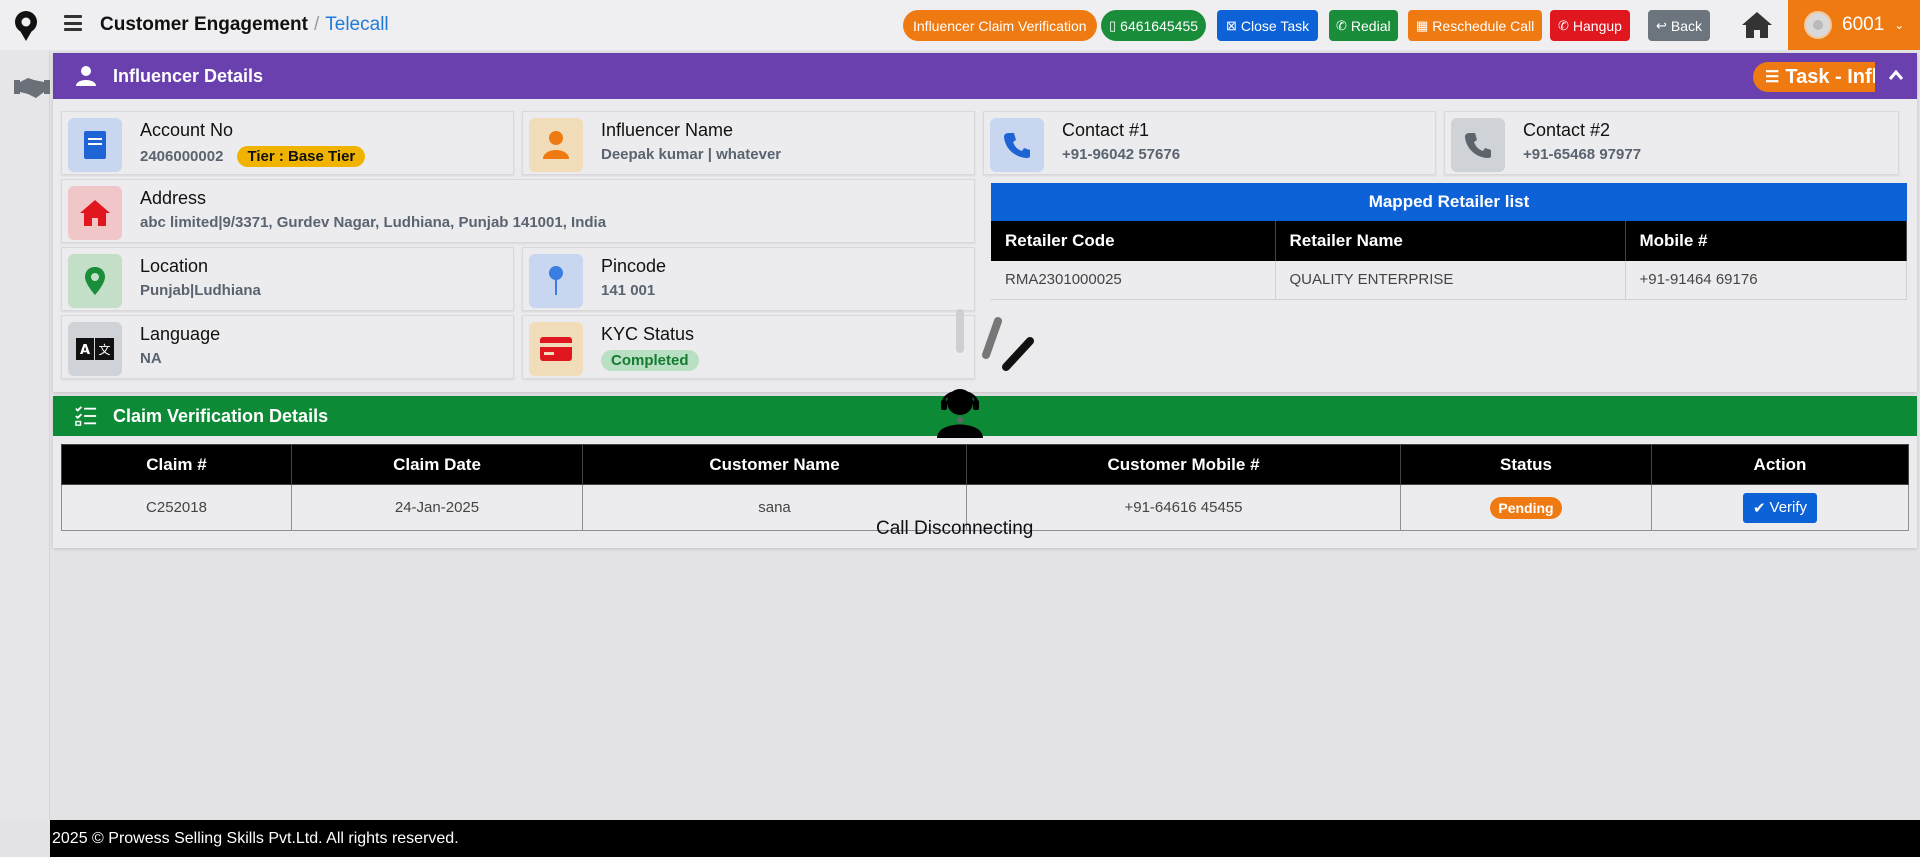  I want to click on headset-agent-icon, so click(960, 413).